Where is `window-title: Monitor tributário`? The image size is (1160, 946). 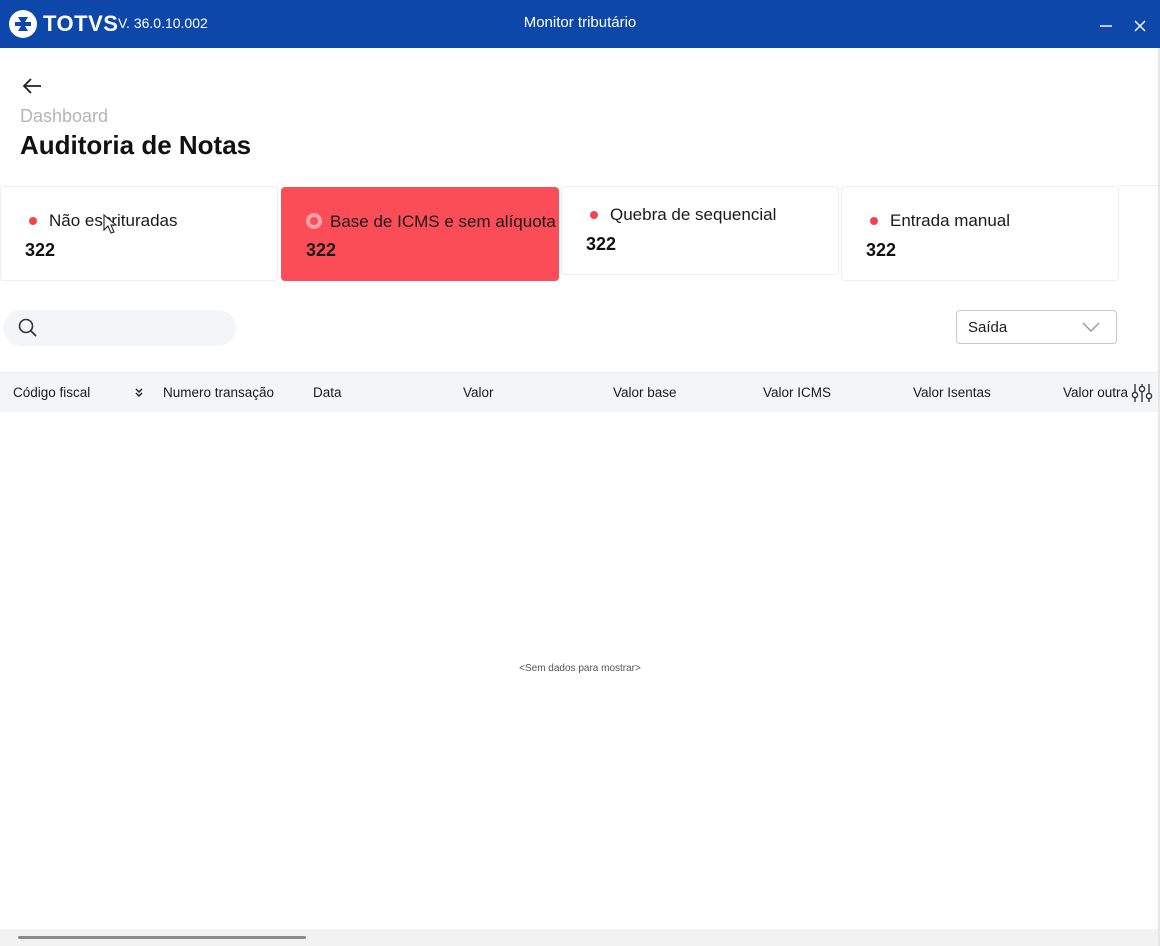
window-title: Monitor tributário is located at coordinates (580, 22).